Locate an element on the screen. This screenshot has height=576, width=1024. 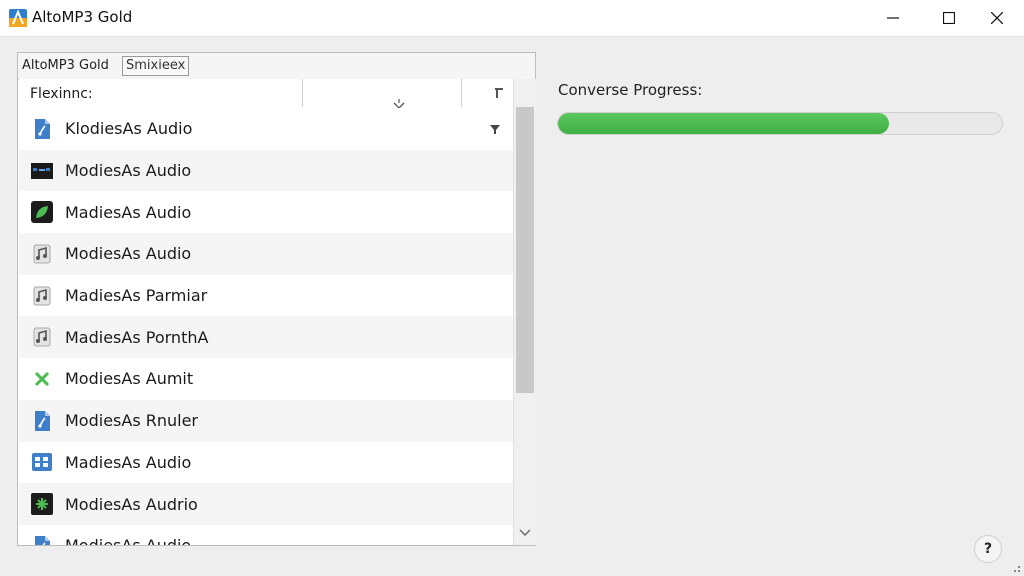
progress-label: Converse Progress: is located at coordinates (630, 90).